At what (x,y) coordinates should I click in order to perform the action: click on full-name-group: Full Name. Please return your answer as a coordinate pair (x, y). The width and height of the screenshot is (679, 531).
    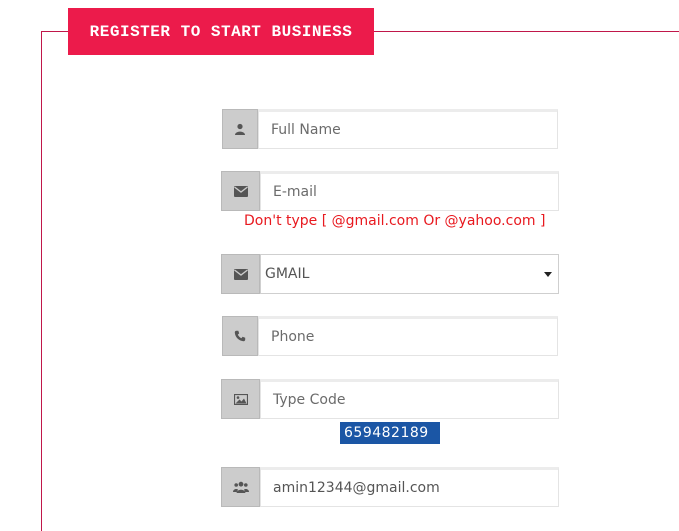
    Looking at the image, I should click on (390, 129).